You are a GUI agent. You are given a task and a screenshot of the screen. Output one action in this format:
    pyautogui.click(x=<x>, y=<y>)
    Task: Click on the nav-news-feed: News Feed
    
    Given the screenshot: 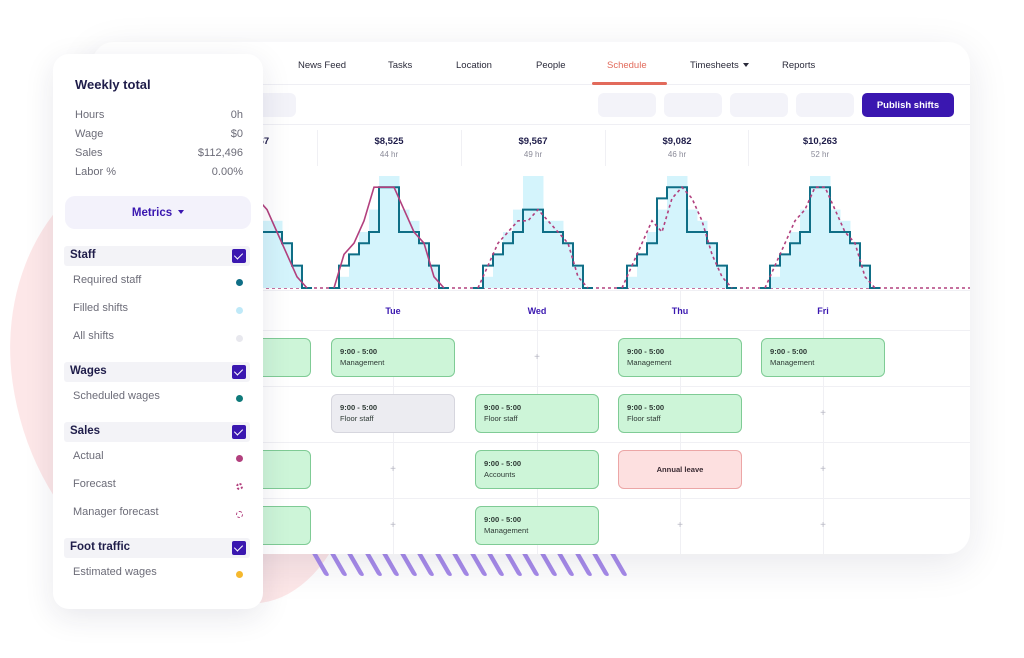 What is the action you would take?
    pyautogui.click(x=322, y=65)
    